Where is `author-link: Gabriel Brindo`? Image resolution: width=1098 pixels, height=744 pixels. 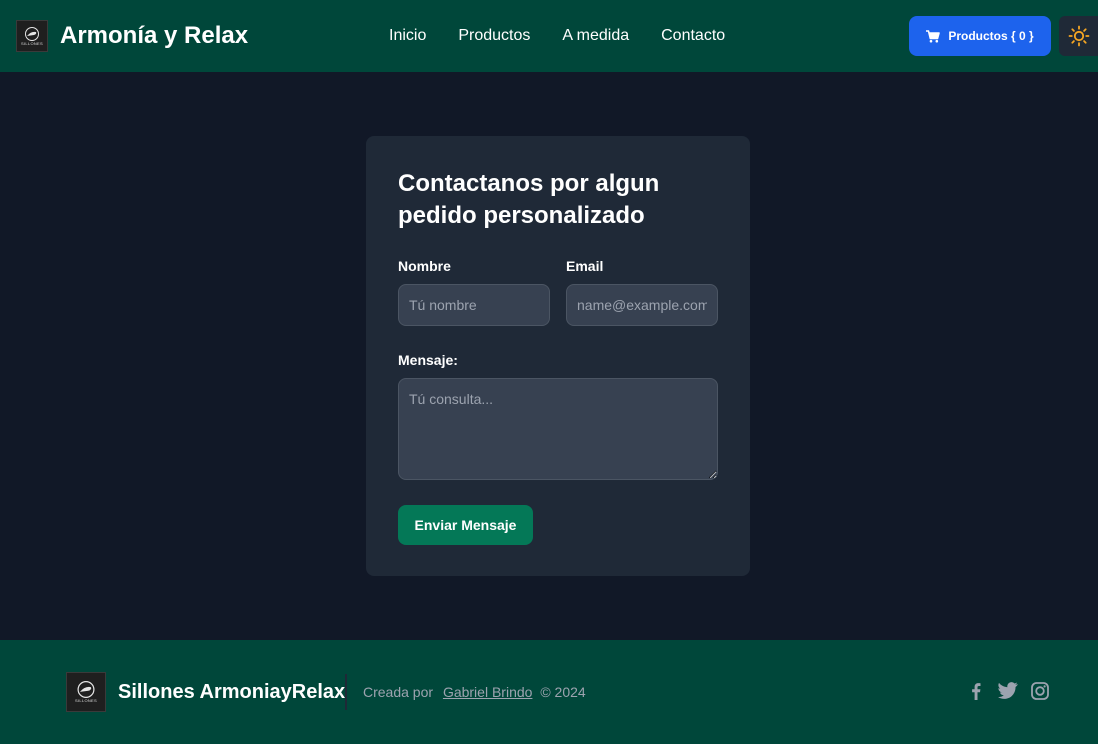 author-link: Gabriel Brindo is located at coordinates (488, 692).